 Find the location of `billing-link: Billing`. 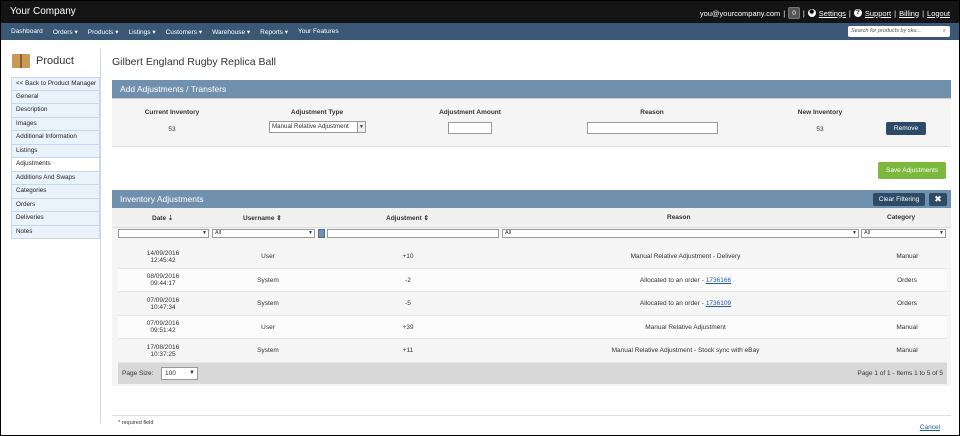

billing-link: Billing is located at coordinates (909, 13).